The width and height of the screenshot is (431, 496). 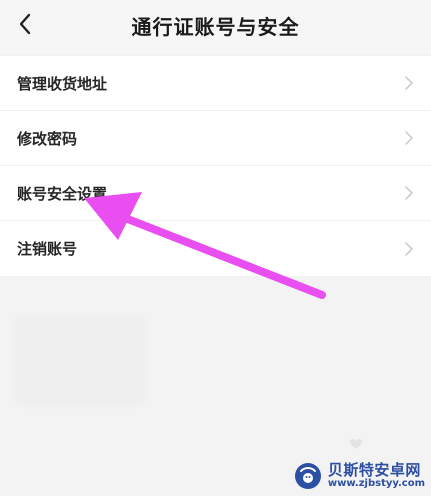 I want to click on menu-item-security-settings: 账号安全设置, so click(x=215, y=193).